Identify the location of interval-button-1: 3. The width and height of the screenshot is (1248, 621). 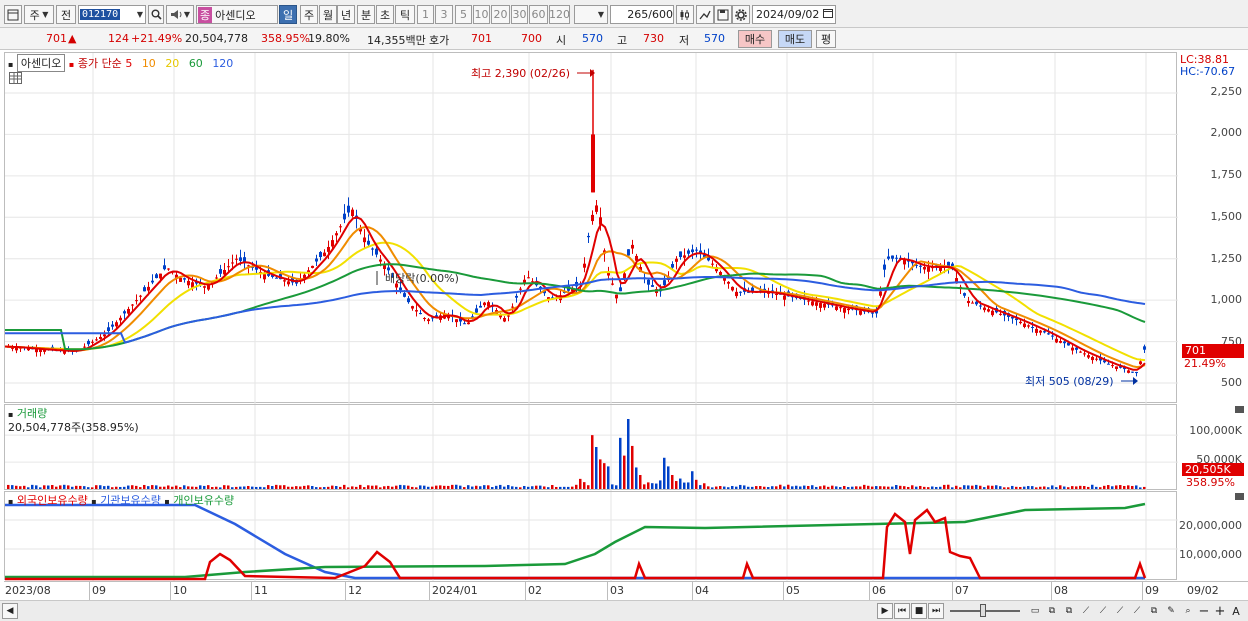
(444, 14).